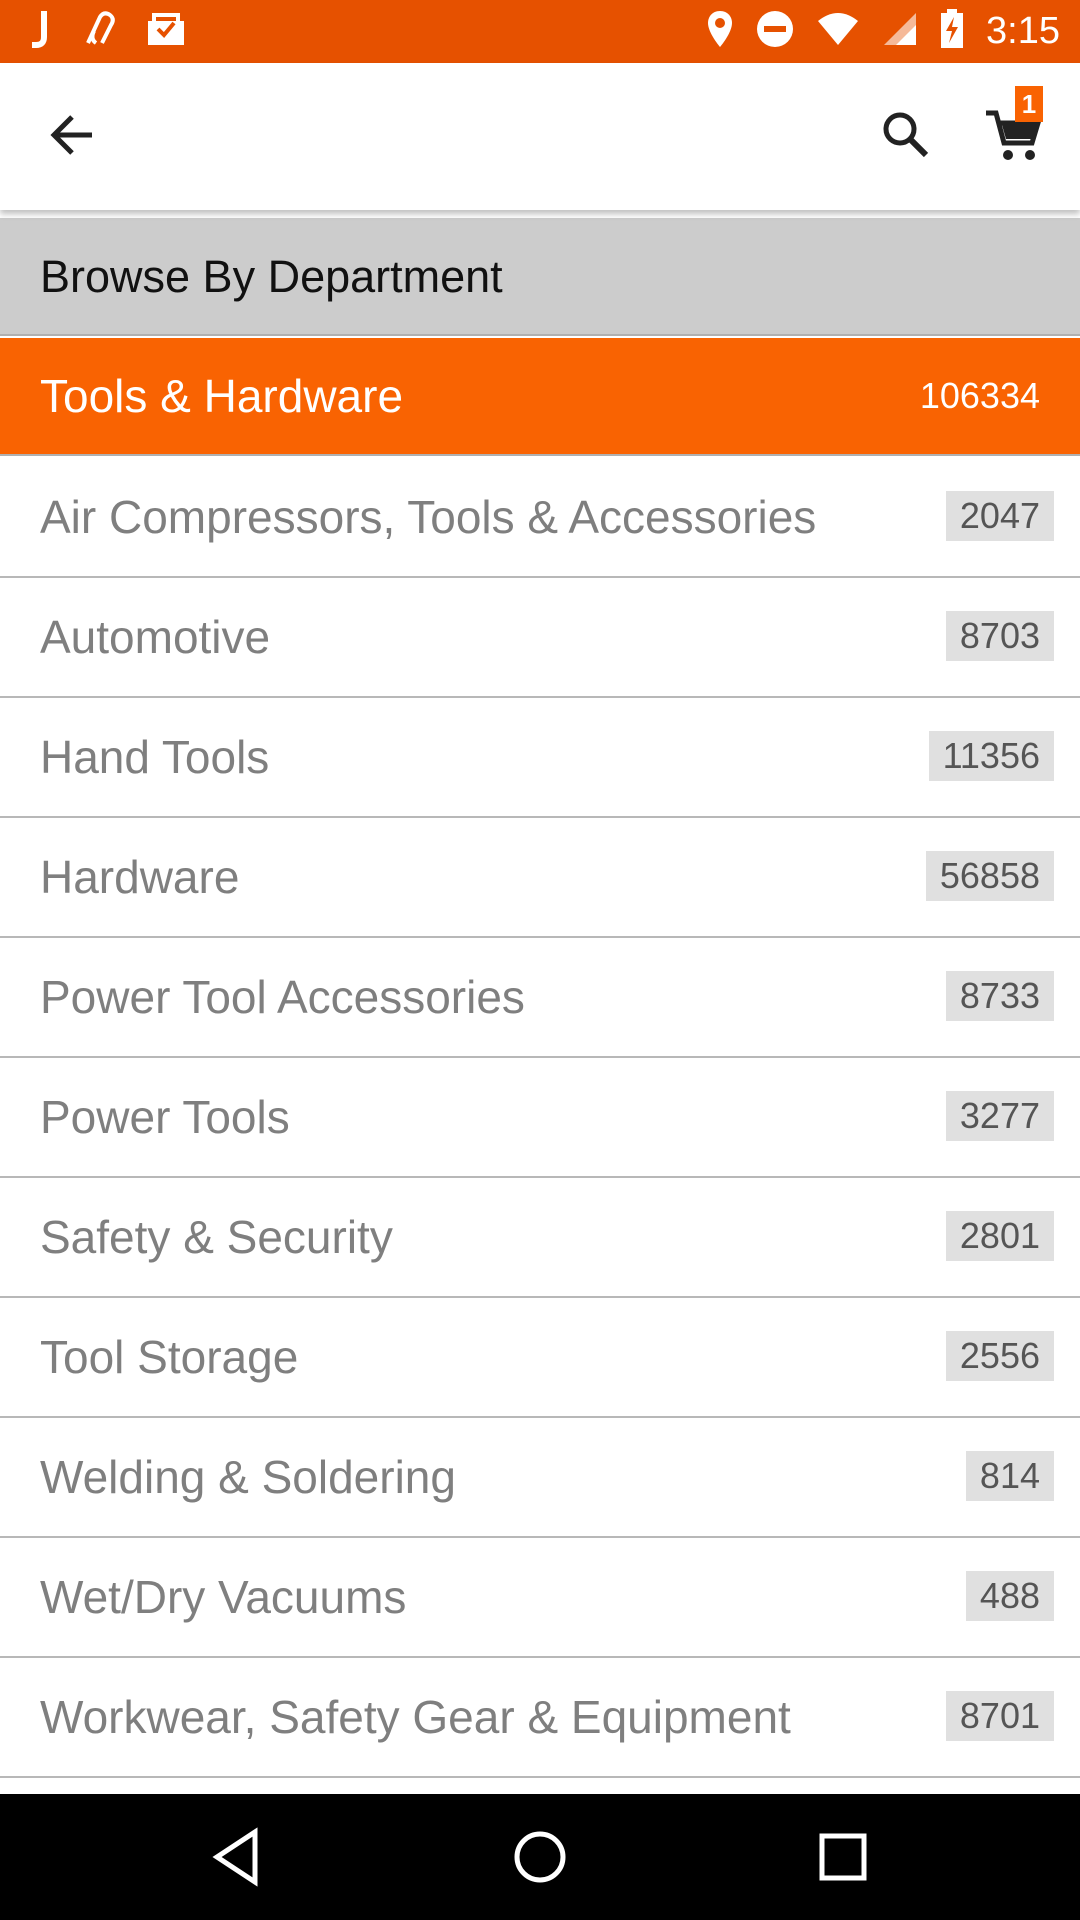 This screenshot has height=1920, width=1080. I want to click on category-count-badge: 2556, so click(999, 1356).